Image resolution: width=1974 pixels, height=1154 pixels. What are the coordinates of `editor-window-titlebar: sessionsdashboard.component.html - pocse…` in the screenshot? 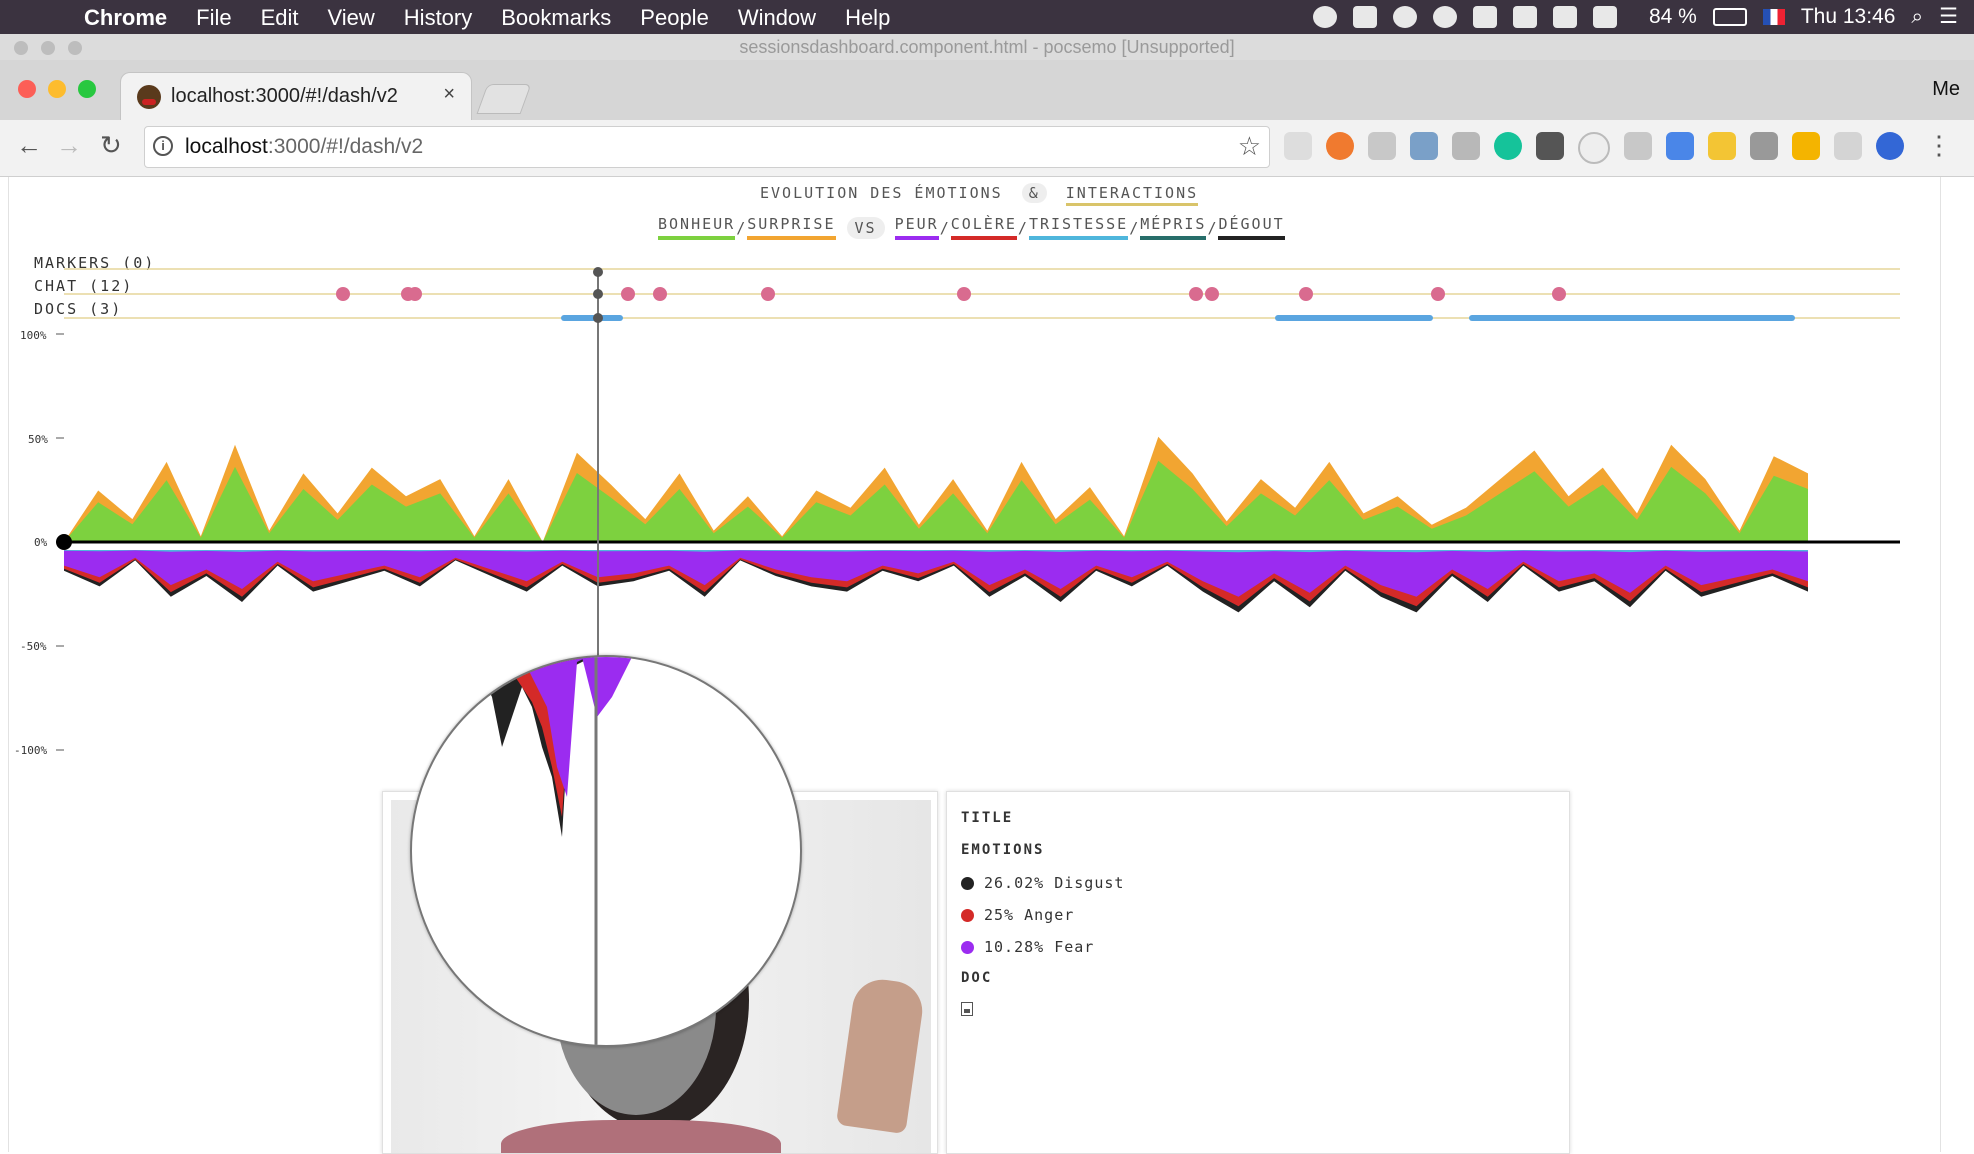 It's located at (987, 47).